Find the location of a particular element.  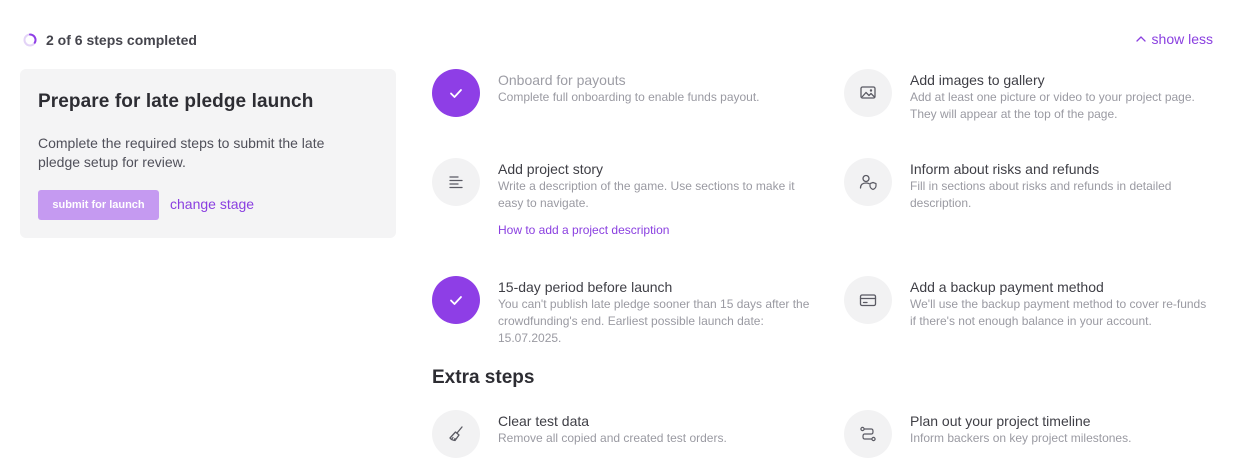

broom-icon is located at coordinates (456, 434).